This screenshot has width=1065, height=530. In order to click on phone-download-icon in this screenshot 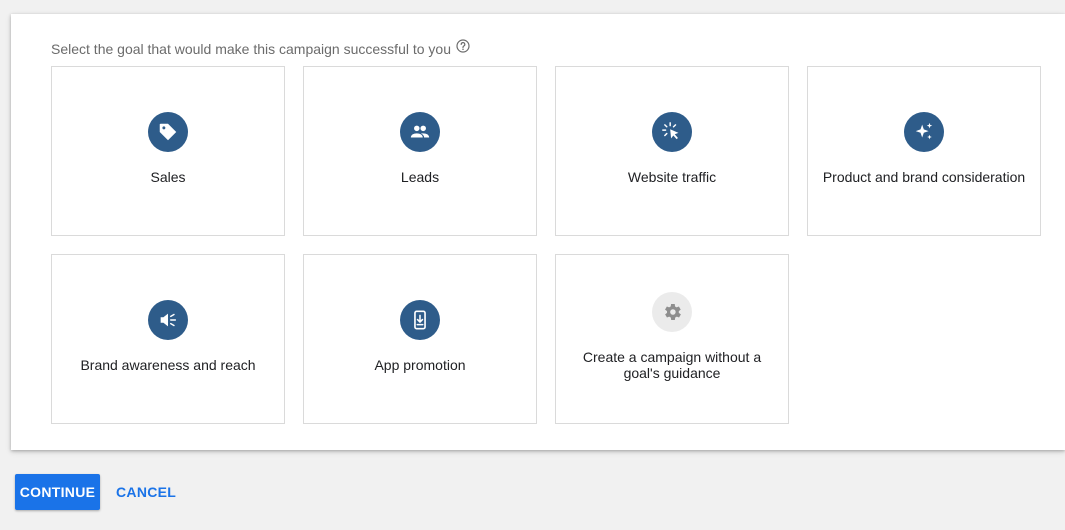, I will do `click(420, 320)`.